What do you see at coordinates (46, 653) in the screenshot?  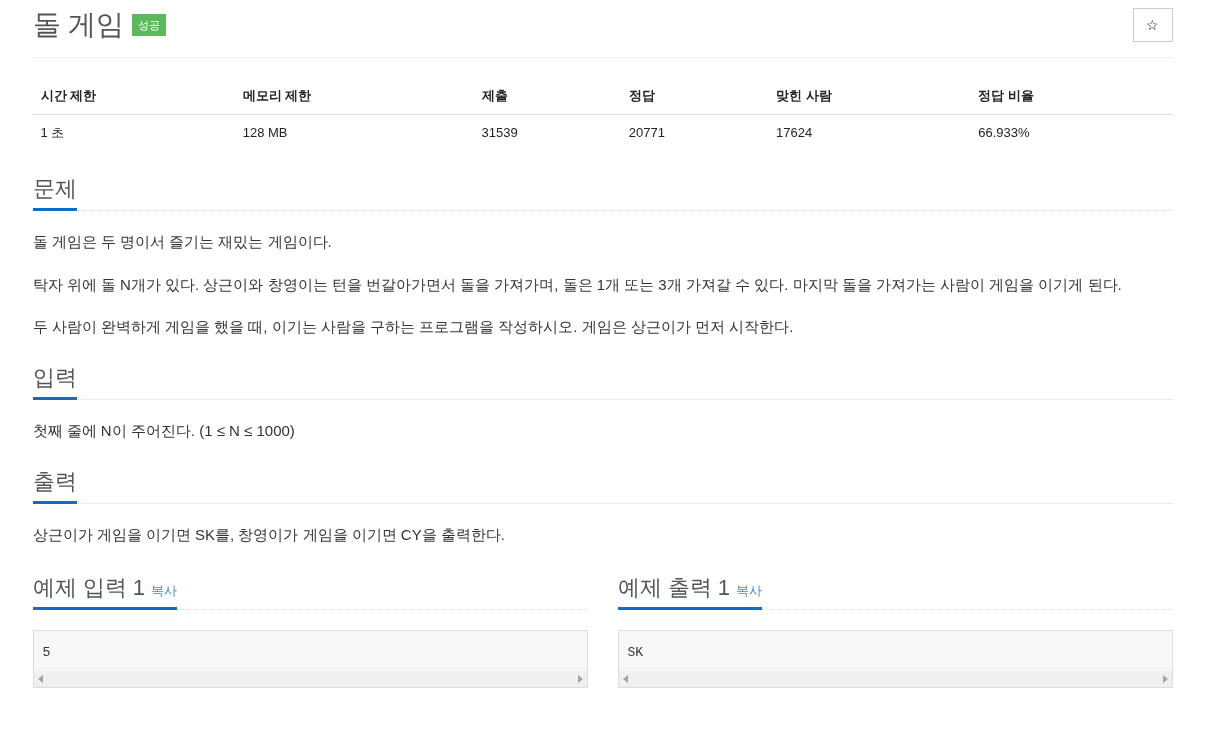 I see `sample-text: 5` at bounding box center [46, 653].